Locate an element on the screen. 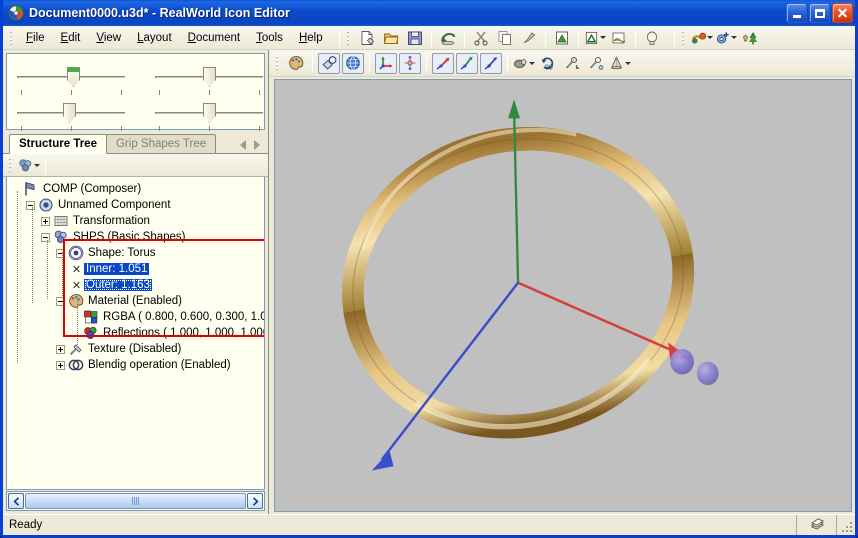 The height and width of the screenshot is (538, 858). rotate-90-icon: 90 is located at coordinates (548, 63).